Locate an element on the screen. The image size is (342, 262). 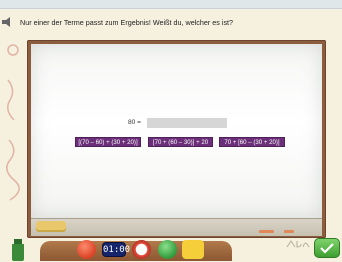
handwritten-decoration-icon is located at coordinates (298, 244).